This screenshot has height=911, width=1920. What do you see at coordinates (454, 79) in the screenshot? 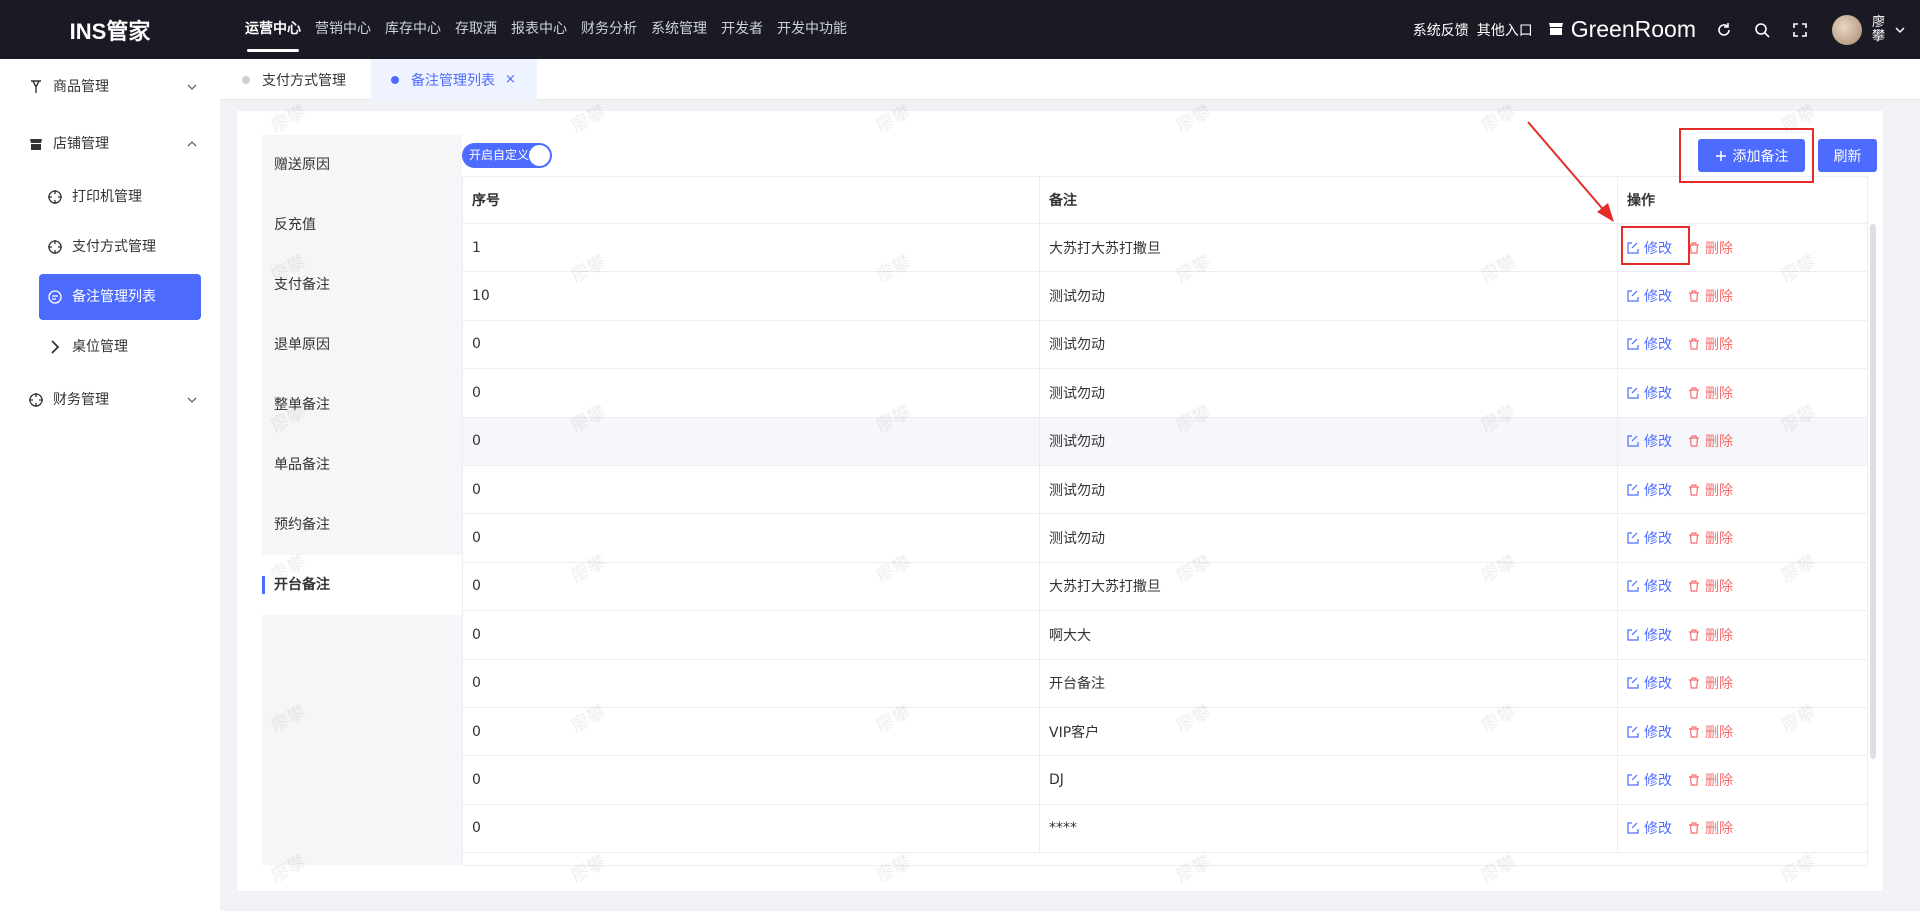
I see `tab-notes-list: 备注管理列表 ×` at bounding box center [454, 79].